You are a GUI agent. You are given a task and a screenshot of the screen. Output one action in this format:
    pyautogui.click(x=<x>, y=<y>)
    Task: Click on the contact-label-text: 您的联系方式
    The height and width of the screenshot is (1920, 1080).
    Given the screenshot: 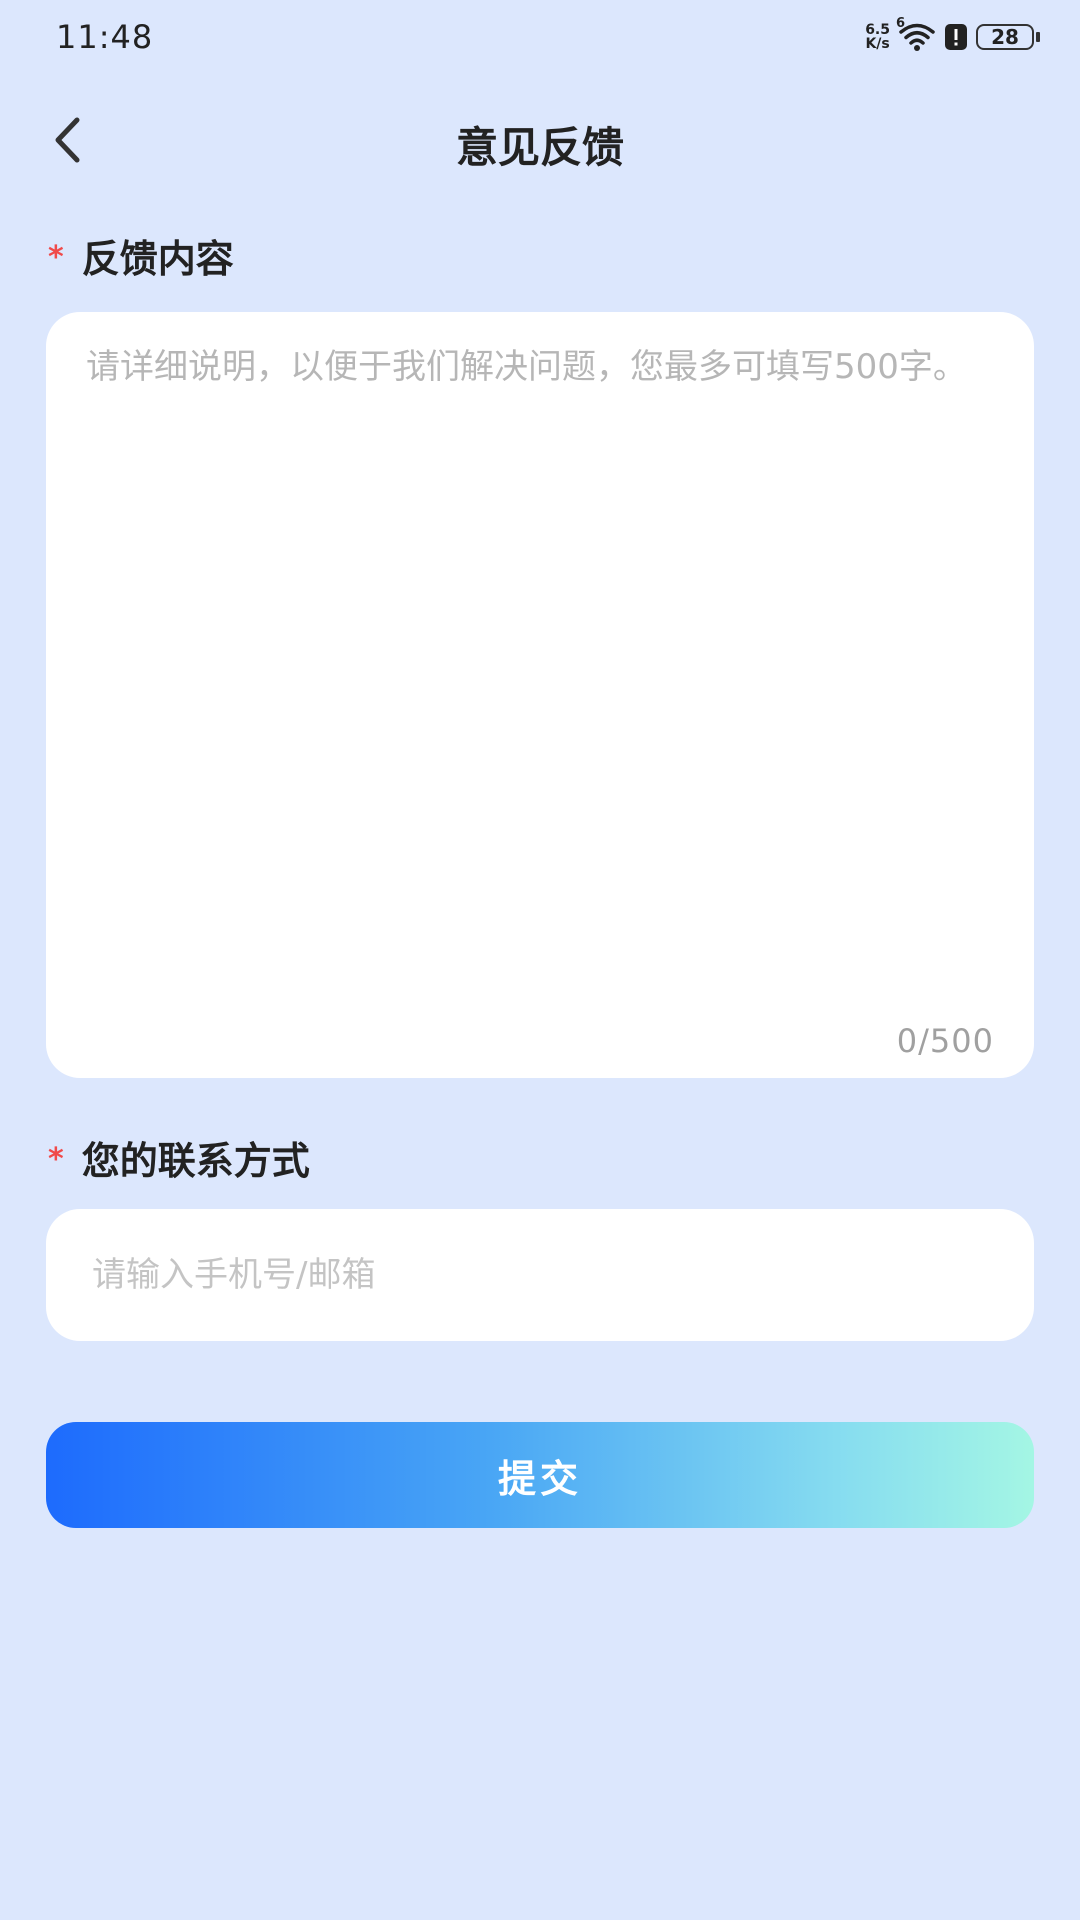 What is the action you would take?
    pyautogui.click(x=195, y=1161)
    